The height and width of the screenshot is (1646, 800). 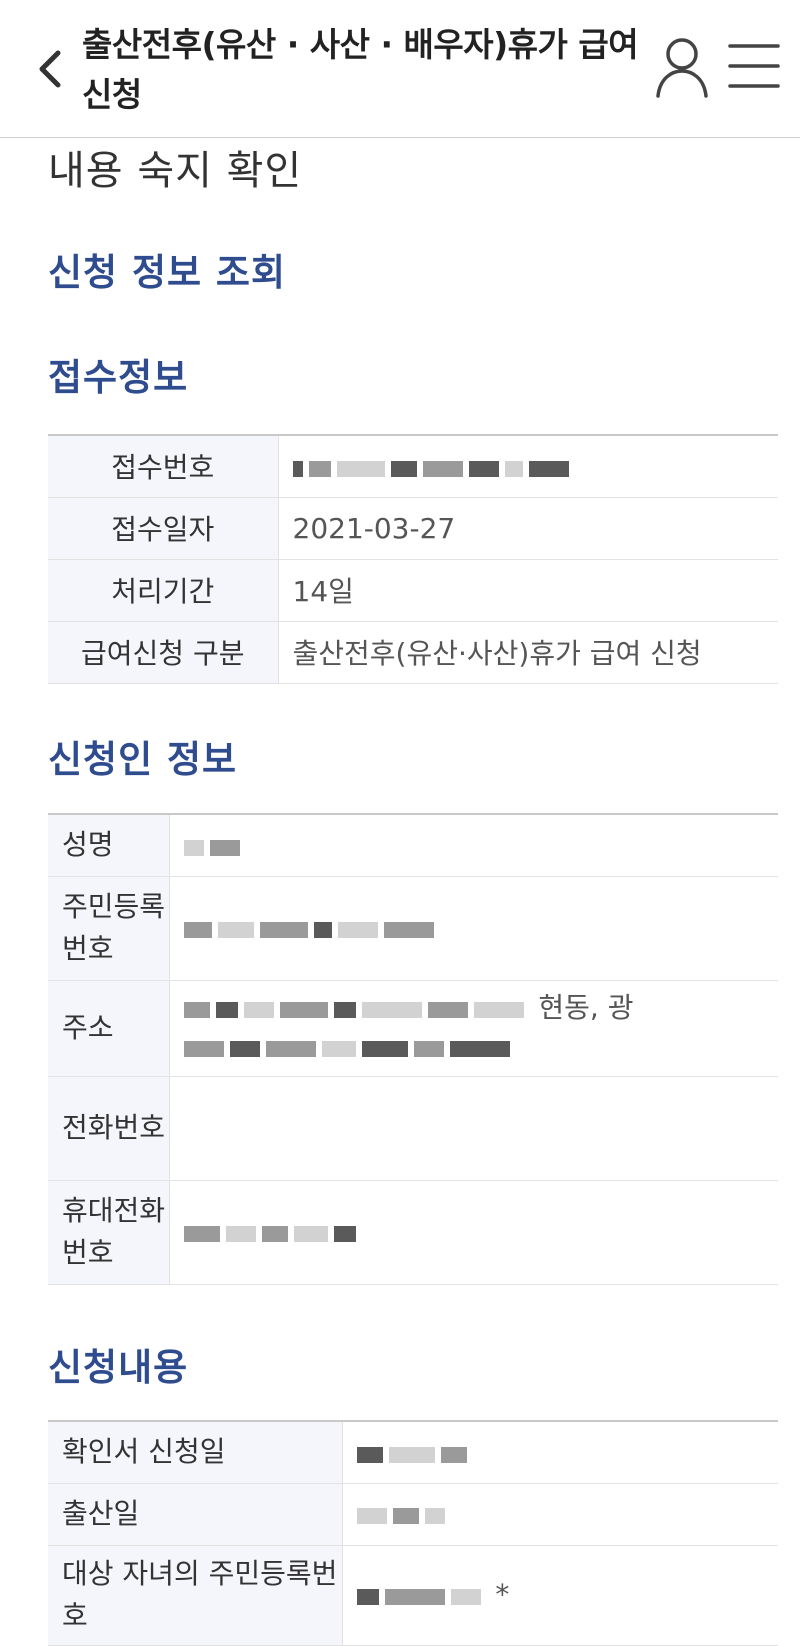 I want to click on request-table: 확인서 신청일 출산일 대상 자녀의 주민등록번호 *, so click(x=413, y=1533).